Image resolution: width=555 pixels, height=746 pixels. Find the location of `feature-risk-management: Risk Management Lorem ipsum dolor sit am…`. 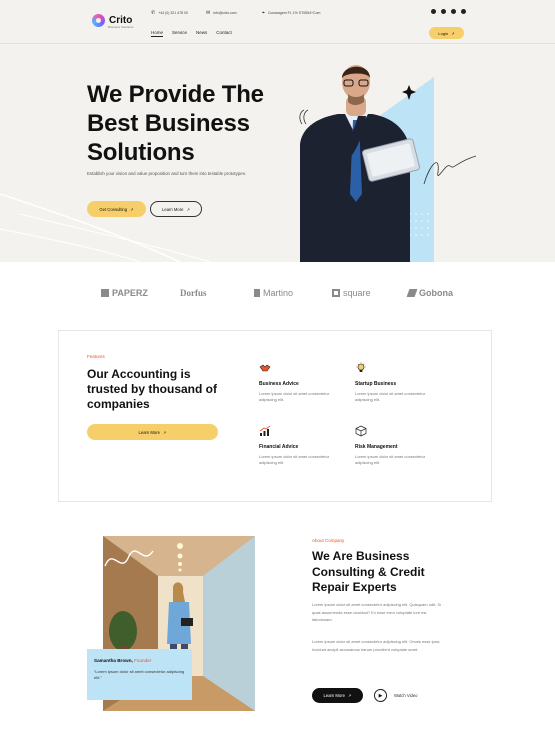

feature-risk-management: Risk Management Lorem ipsum dolor sit am… is located at coordinates (395, 445).